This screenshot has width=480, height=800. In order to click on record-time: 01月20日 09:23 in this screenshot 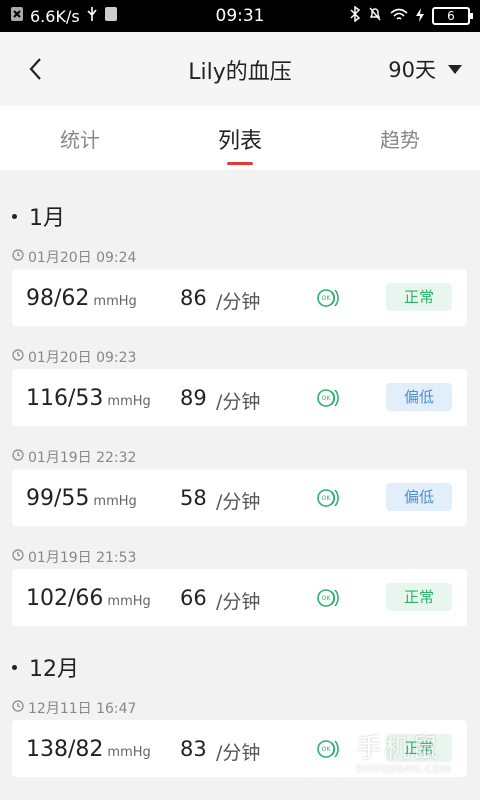, I will do `click(74, 357)`.